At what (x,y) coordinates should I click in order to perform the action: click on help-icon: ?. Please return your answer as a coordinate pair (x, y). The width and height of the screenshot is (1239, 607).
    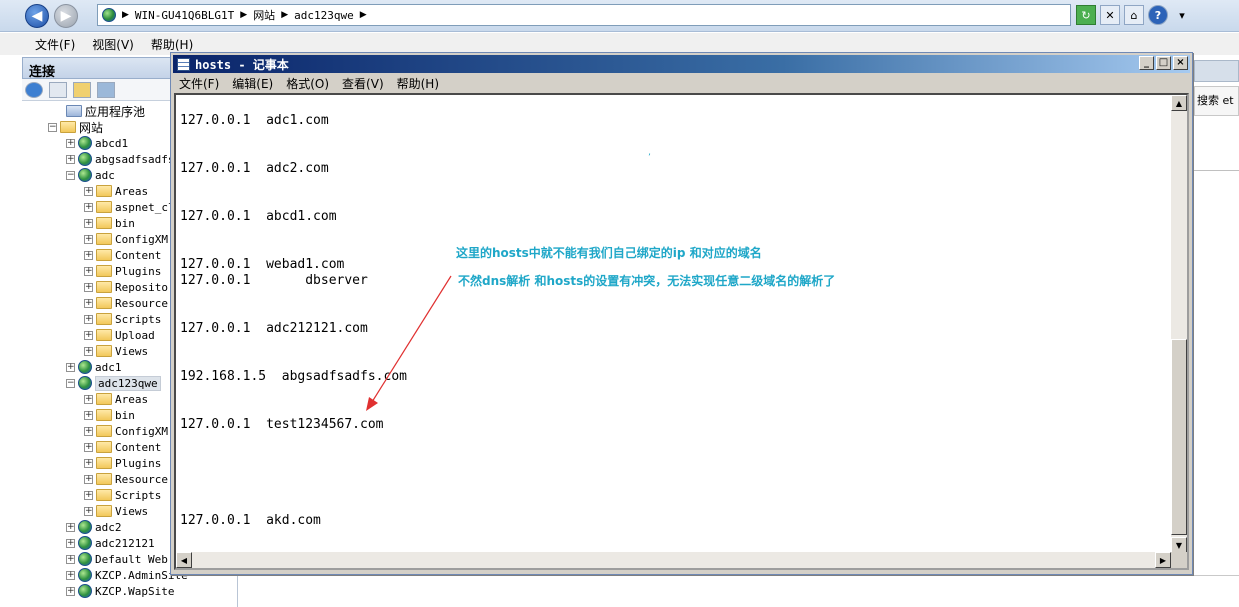
    Looking at the image, I should click on (1158, 15).